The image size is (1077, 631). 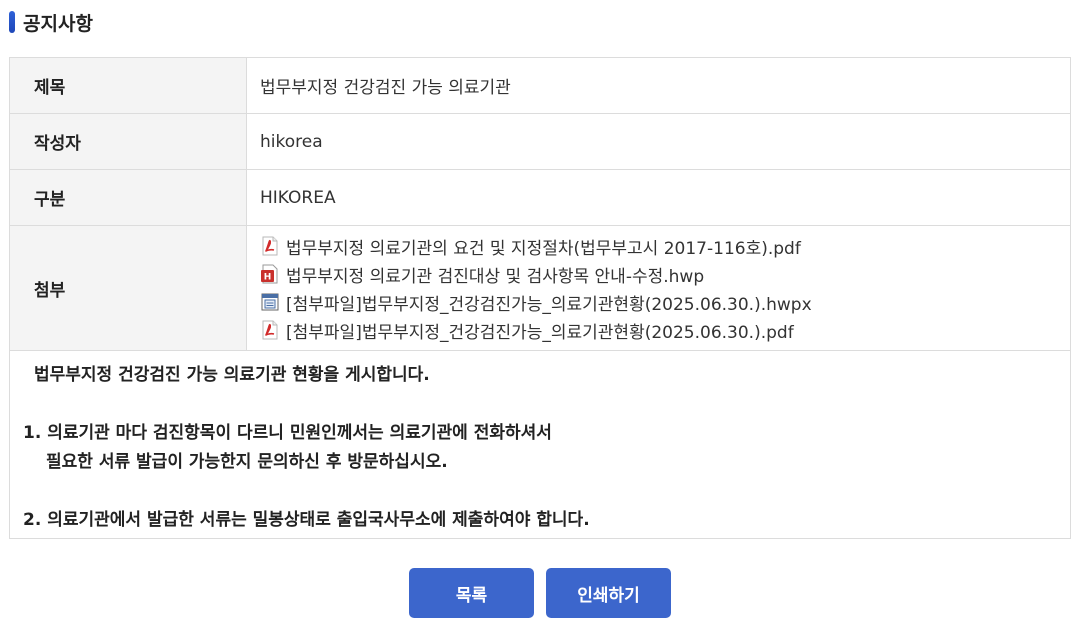 What do you see at coordinates (608, 593) in the screenshot?
I see `print-button: 인쇄하기` at bounding box center [608, 593].